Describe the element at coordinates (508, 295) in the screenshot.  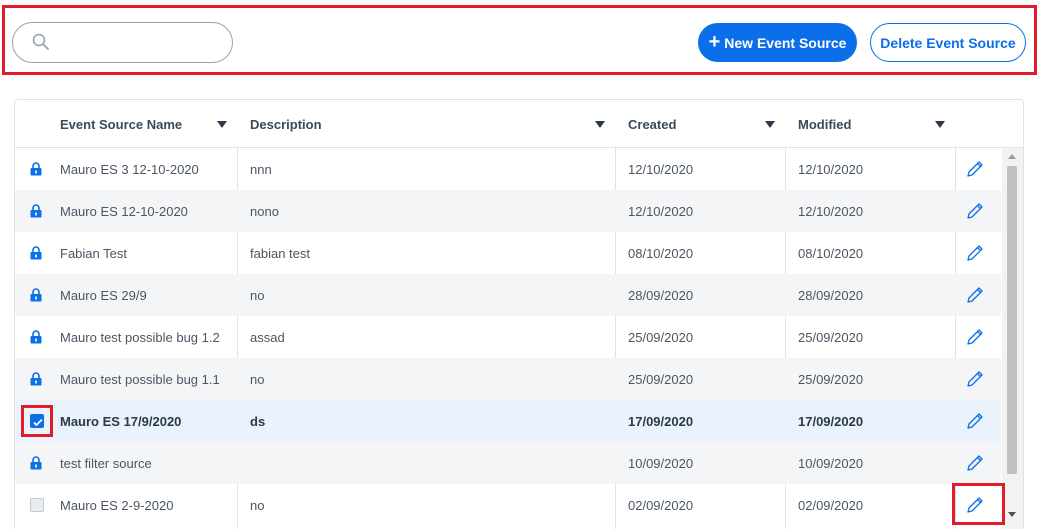
I see `table-row: Mauro ES 29/9 no 28/09/2020 28/09/2020` at that location.